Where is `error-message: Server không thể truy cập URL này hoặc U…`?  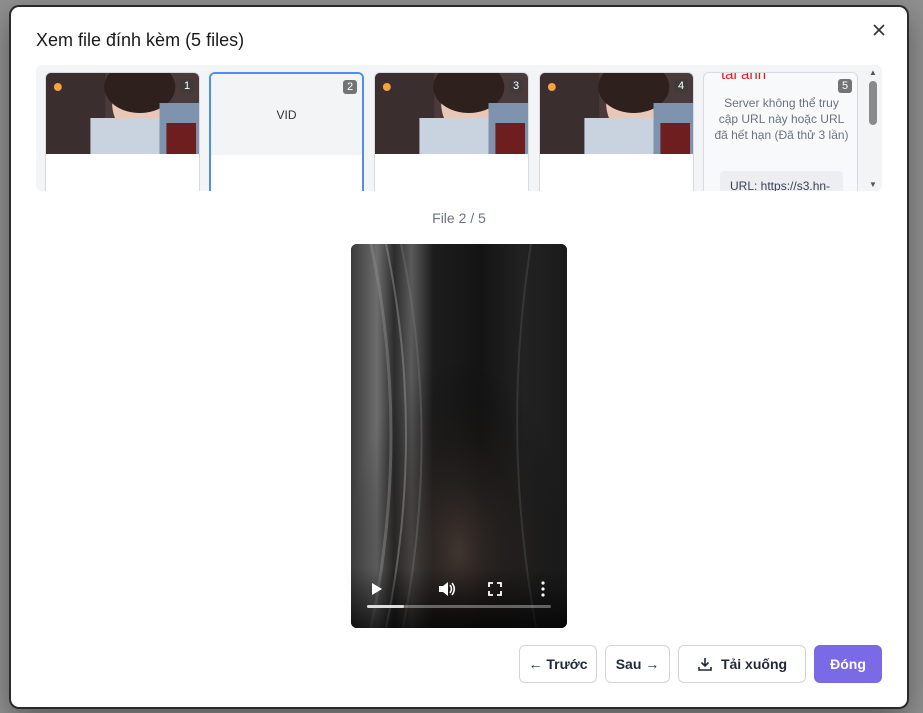
error-message: Server không thể truy cập URL này hoặc U… is located at coordinates (781, 119).